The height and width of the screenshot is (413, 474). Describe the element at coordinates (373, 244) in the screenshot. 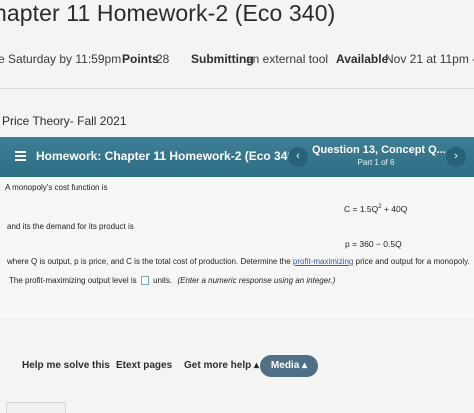

I see `demand-equation: p = 360 − 0.5Q` at that location.